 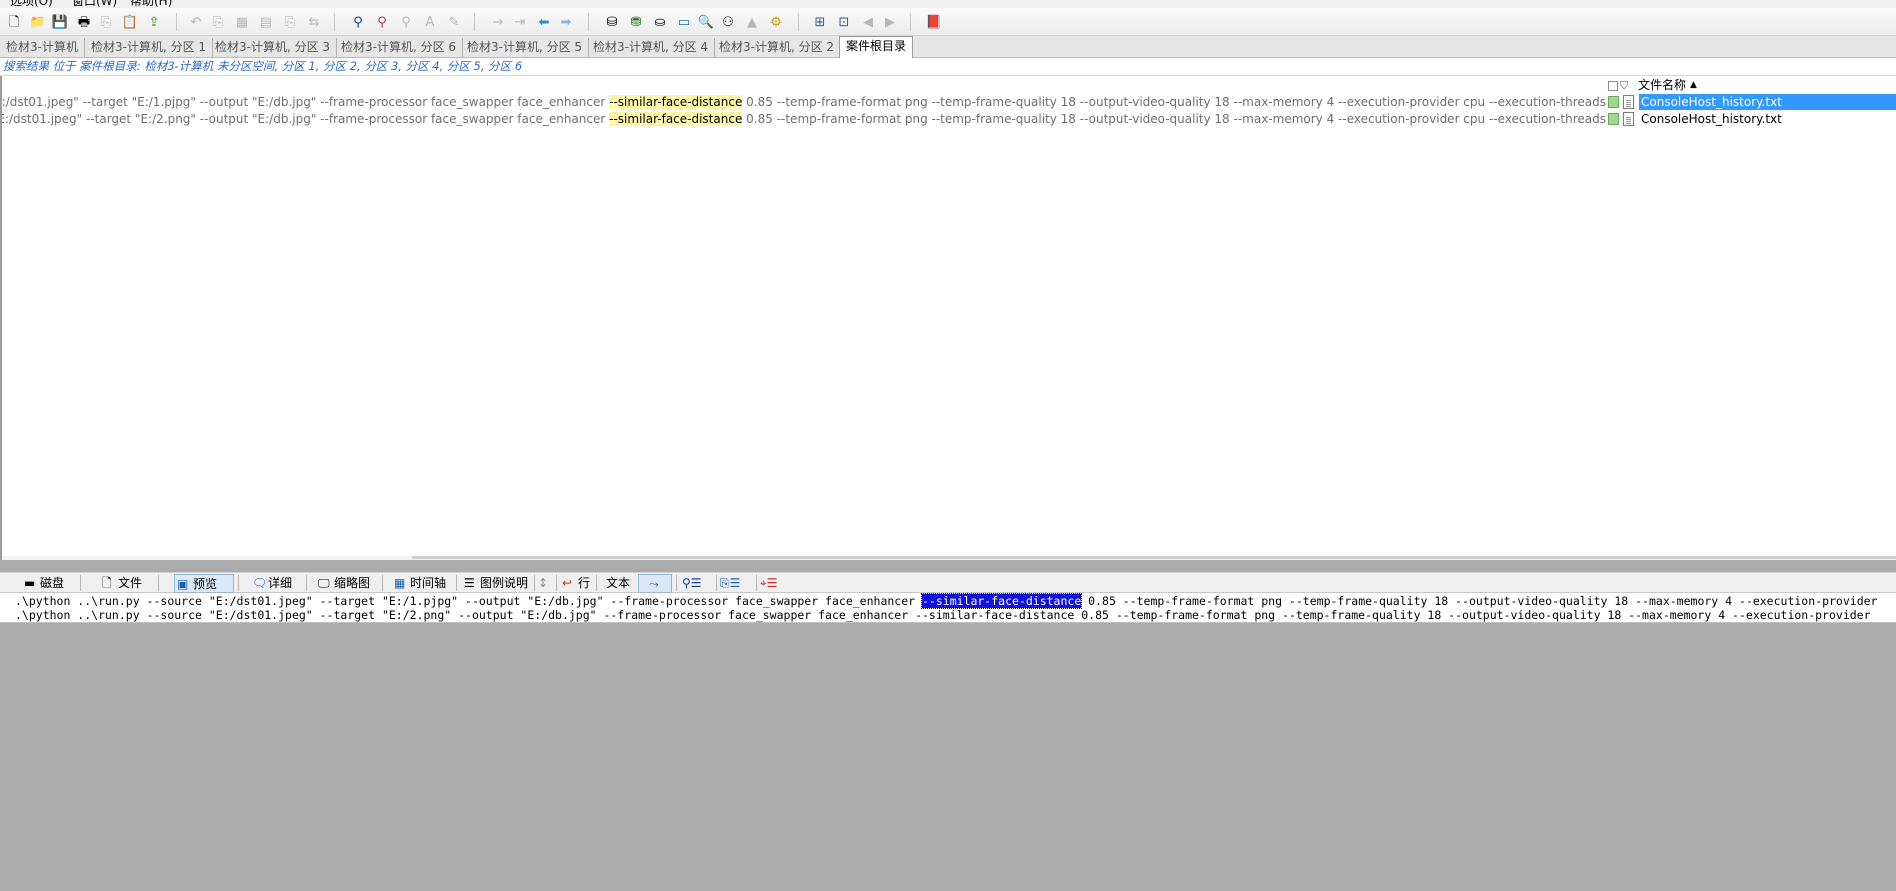 What do you see at coordinates (42, 48) in the screenshot?
I see `tab-evidence: 检材3-计算机` at bounding box center [42, 48].